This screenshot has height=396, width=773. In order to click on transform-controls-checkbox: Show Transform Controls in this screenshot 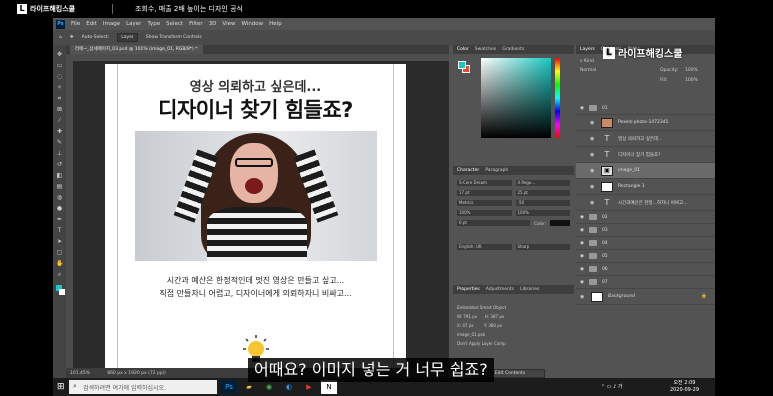, I will do `click(174, 37)`.